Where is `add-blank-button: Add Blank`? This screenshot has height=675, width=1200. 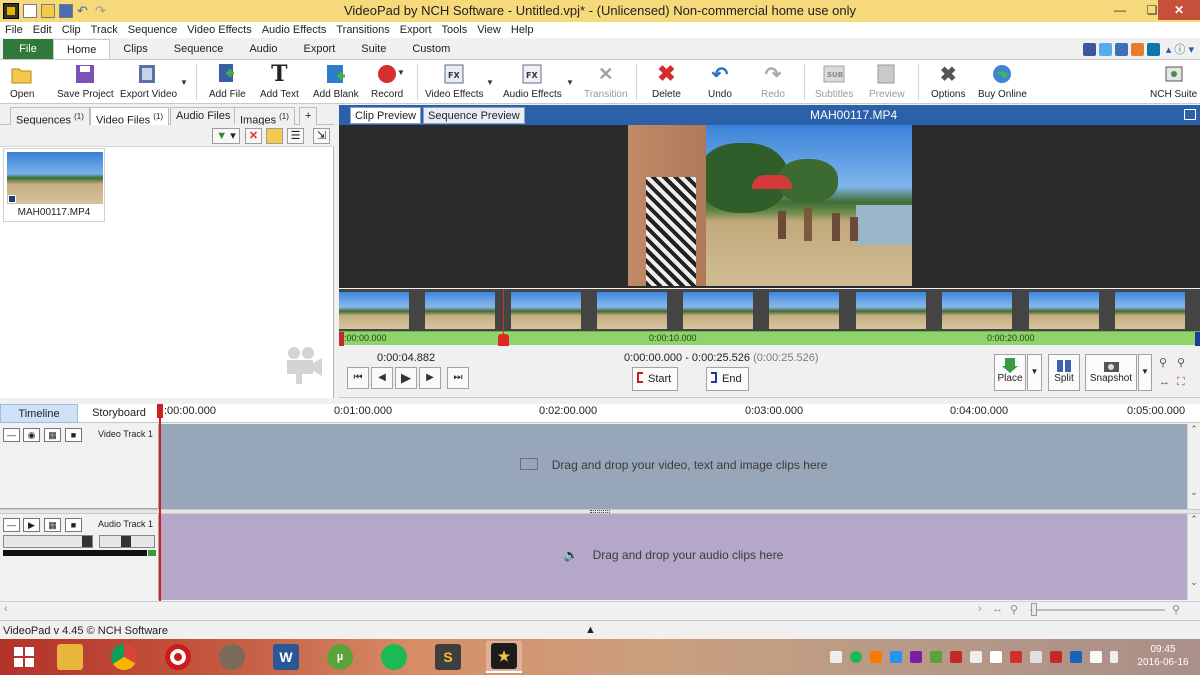
add-blank-button: Add Blank is located at coordinates (336, 82).